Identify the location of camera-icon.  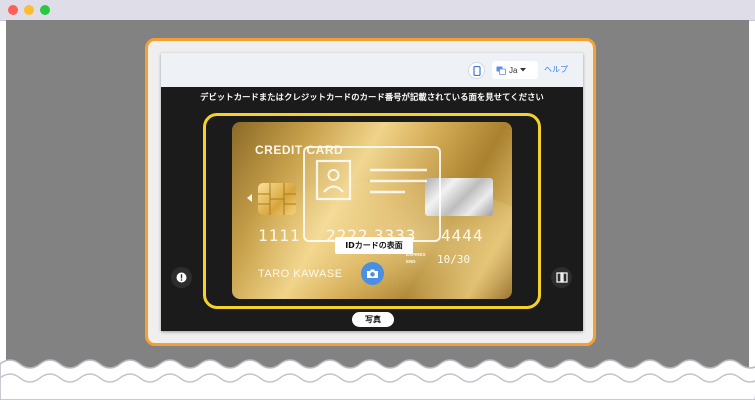
(372, 273).